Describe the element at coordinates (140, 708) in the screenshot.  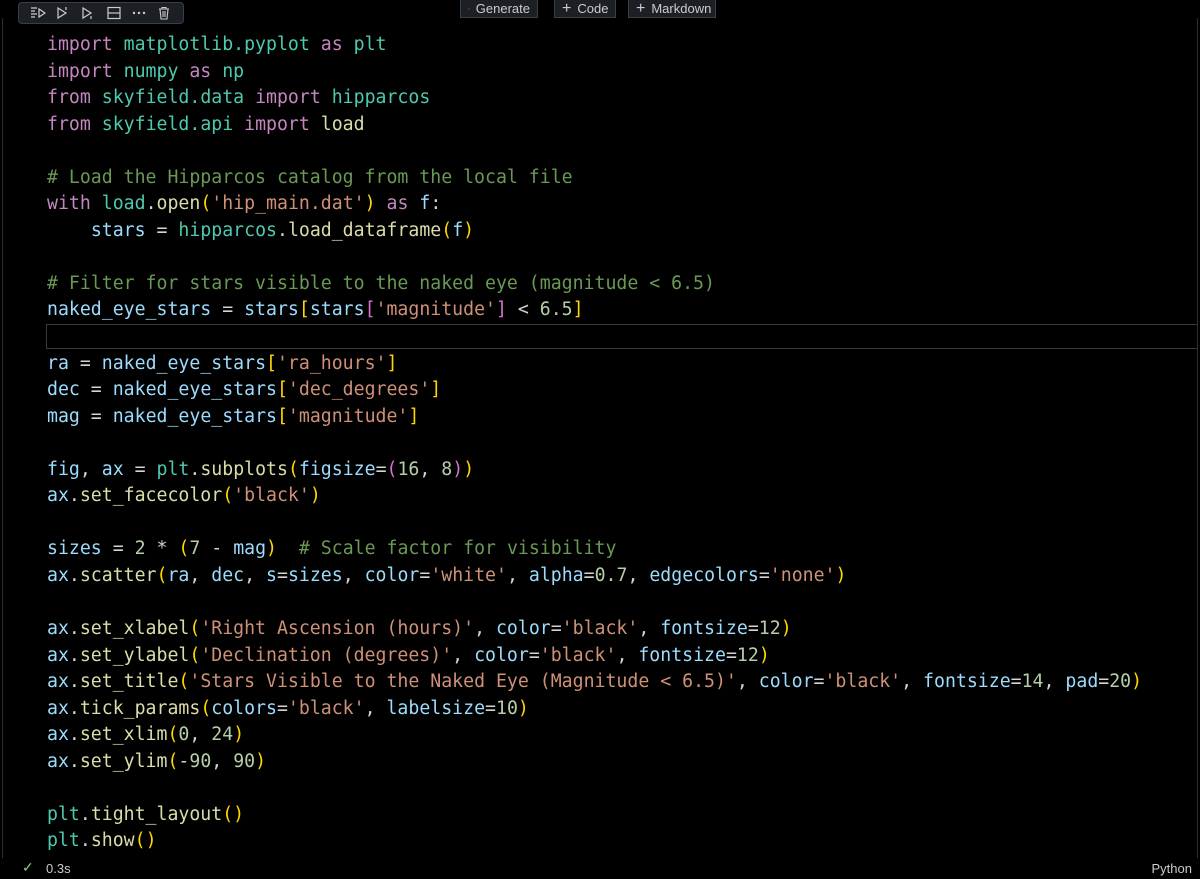
I see `code-token: tick_params` at that location.